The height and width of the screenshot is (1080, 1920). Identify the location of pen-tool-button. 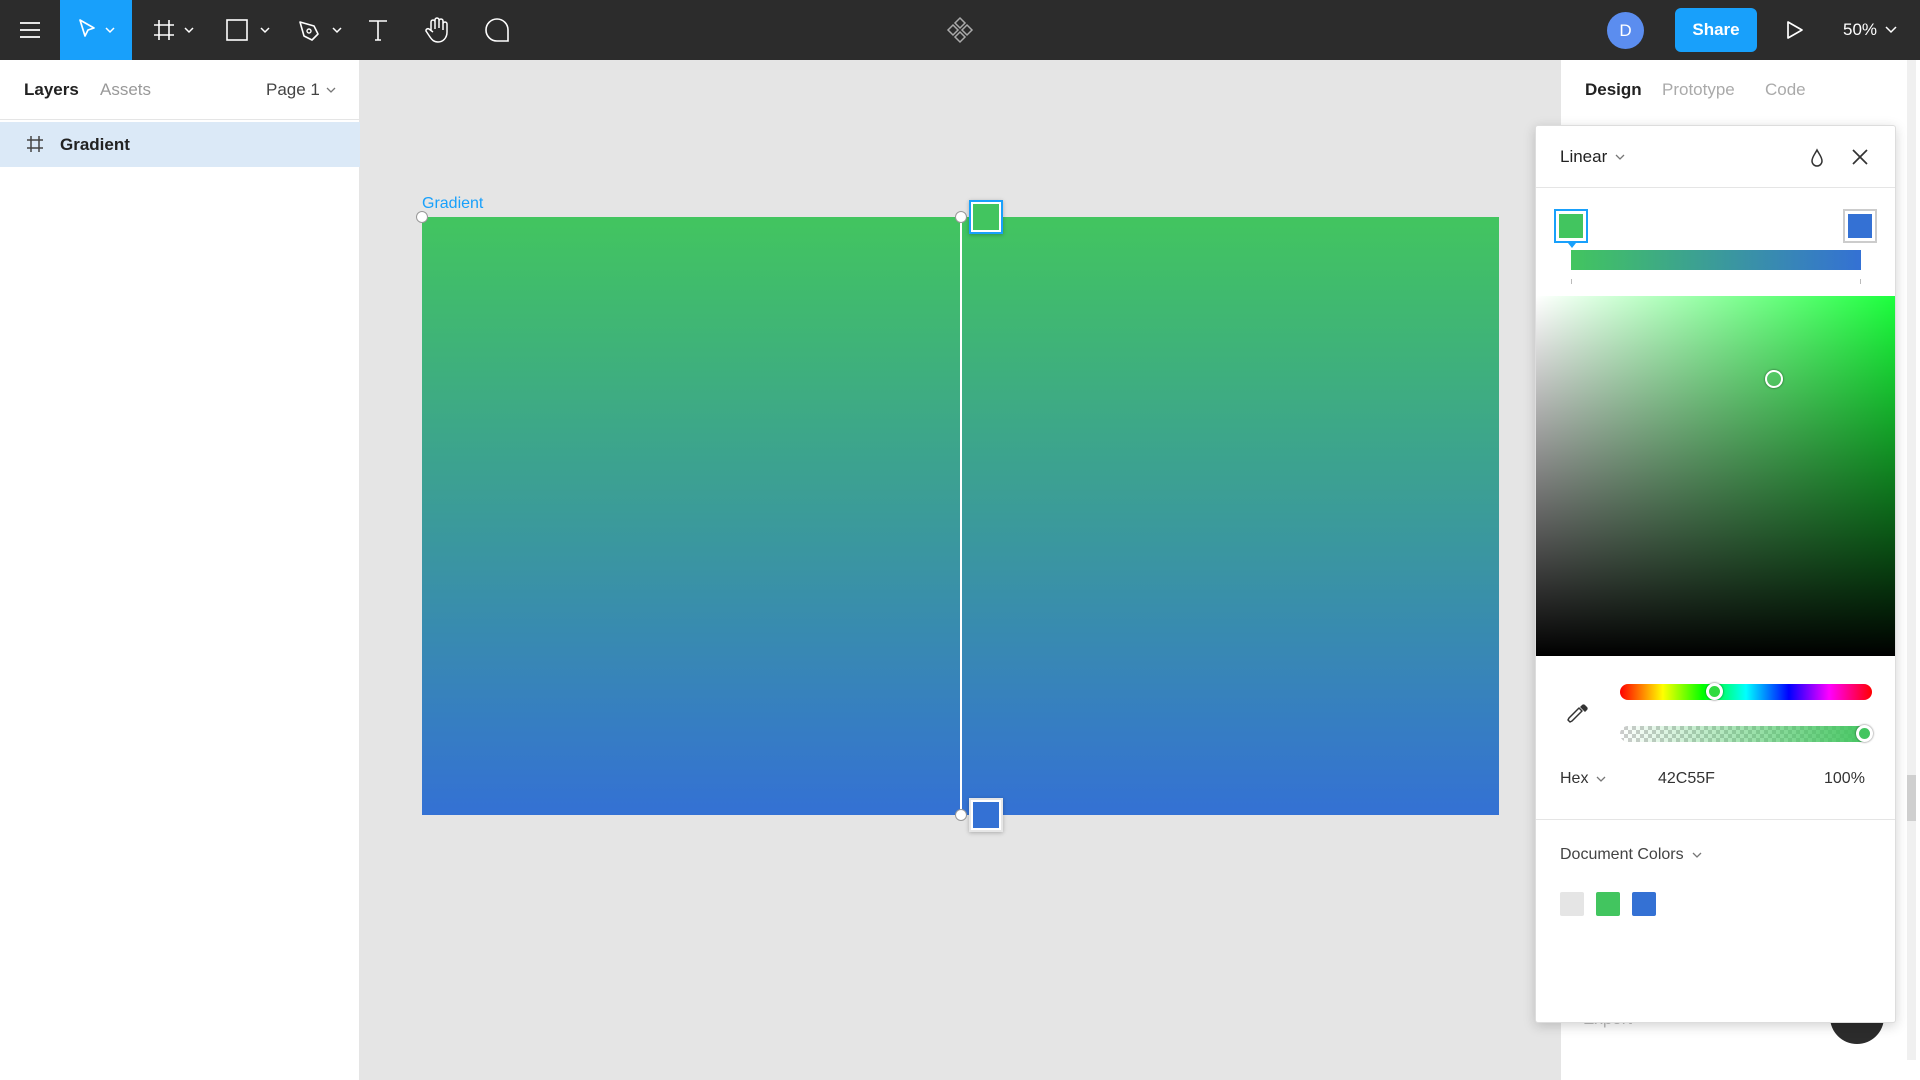
(320, 30).